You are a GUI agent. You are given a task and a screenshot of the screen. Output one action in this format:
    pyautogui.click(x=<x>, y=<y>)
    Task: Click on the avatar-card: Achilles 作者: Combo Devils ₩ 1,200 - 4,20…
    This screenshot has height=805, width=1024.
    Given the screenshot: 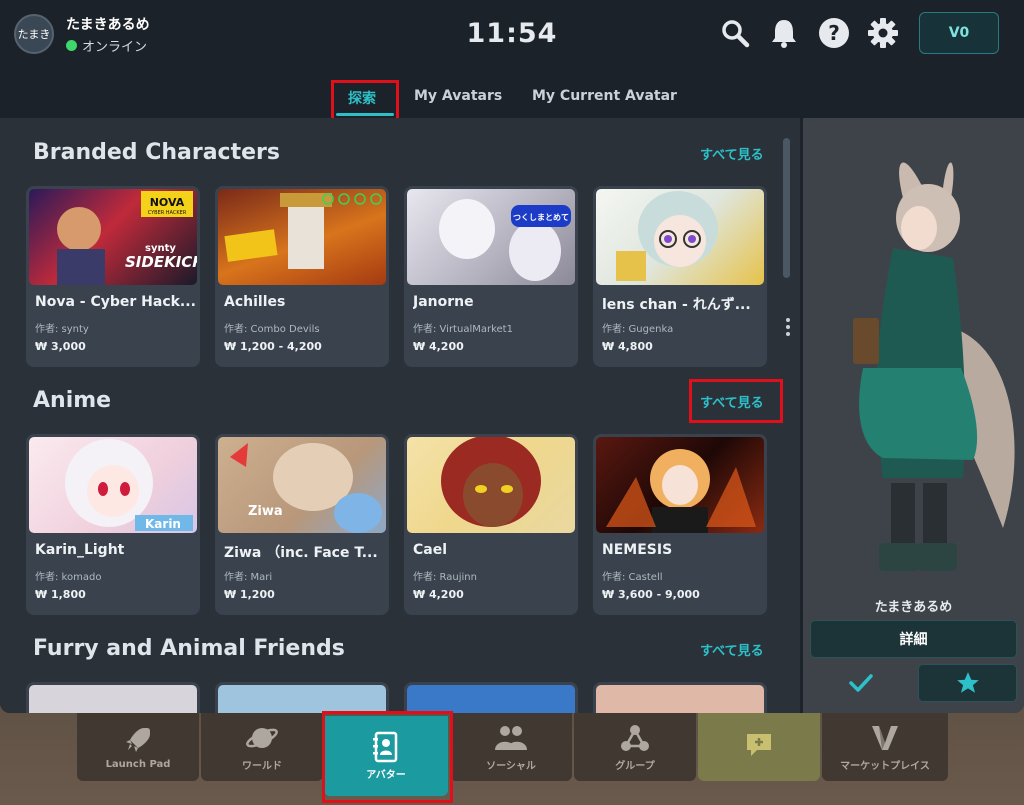 What is the action you would take?
    pyautogui.click(x=302, y=276)
    